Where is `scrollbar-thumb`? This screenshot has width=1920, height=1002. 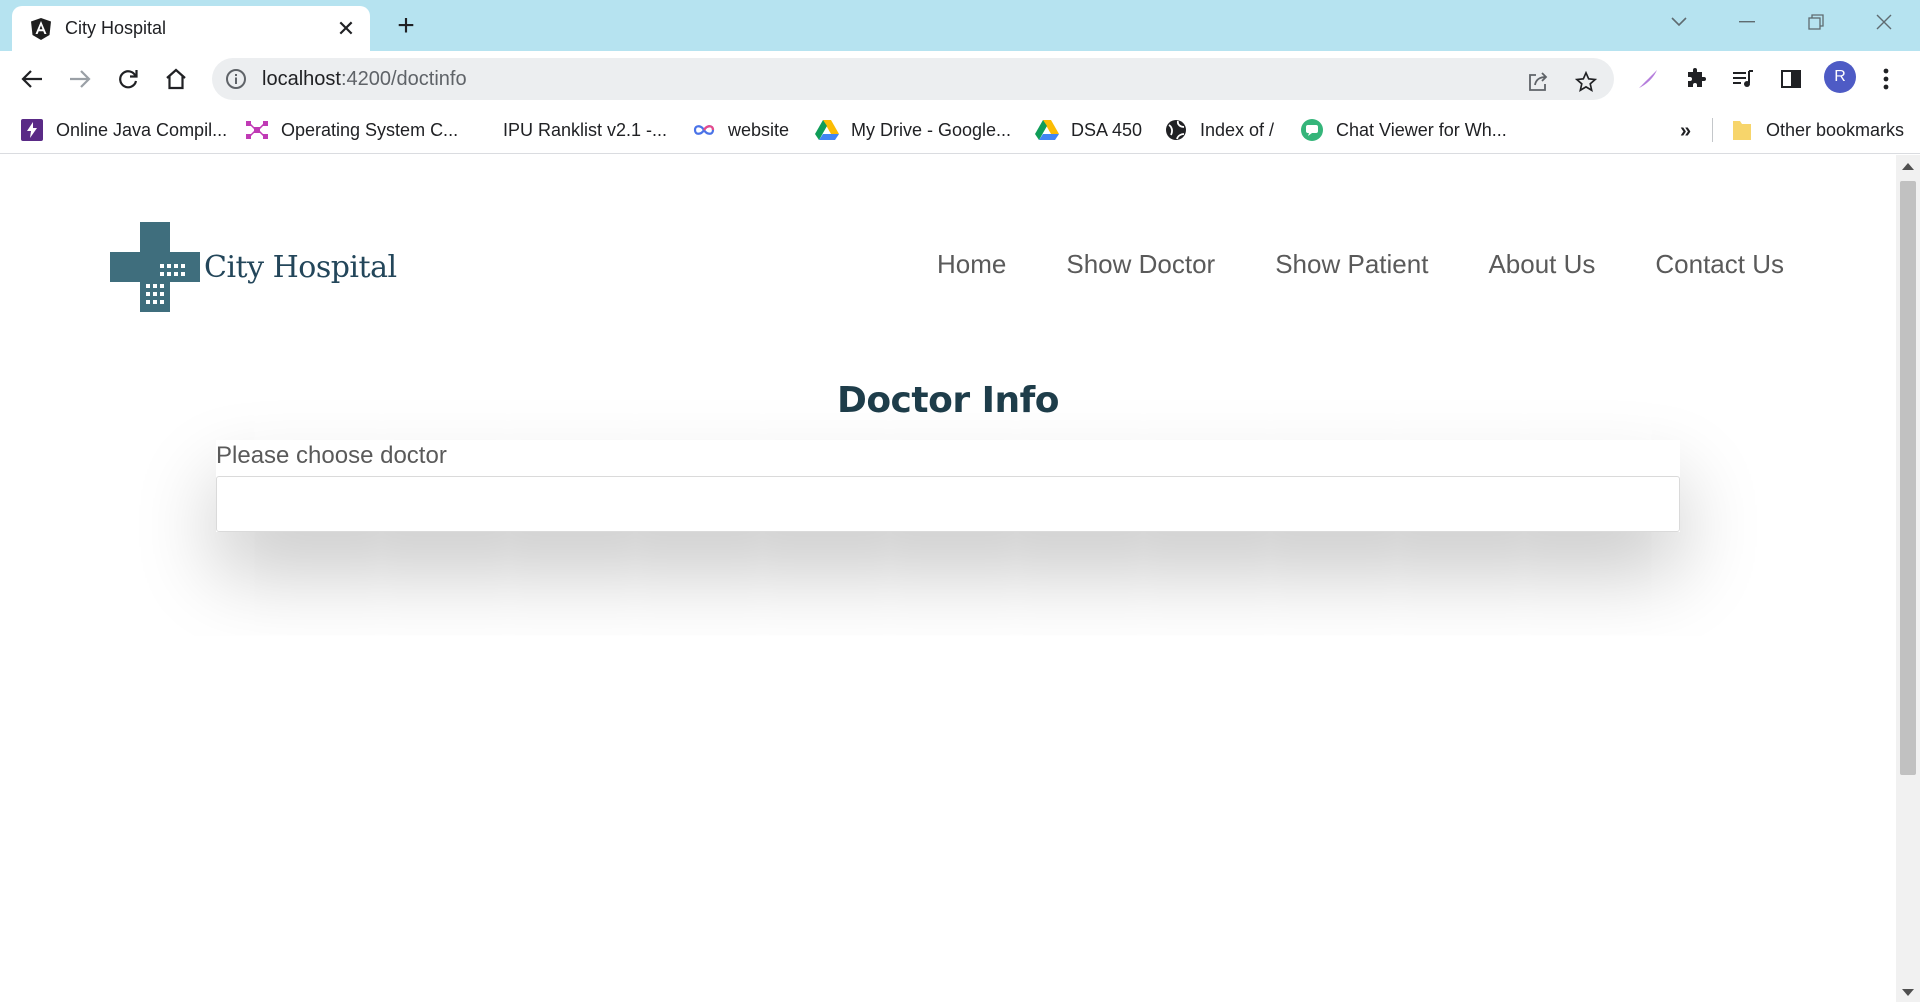
scrollbar-thumb is located at coordinates (1908, 478).